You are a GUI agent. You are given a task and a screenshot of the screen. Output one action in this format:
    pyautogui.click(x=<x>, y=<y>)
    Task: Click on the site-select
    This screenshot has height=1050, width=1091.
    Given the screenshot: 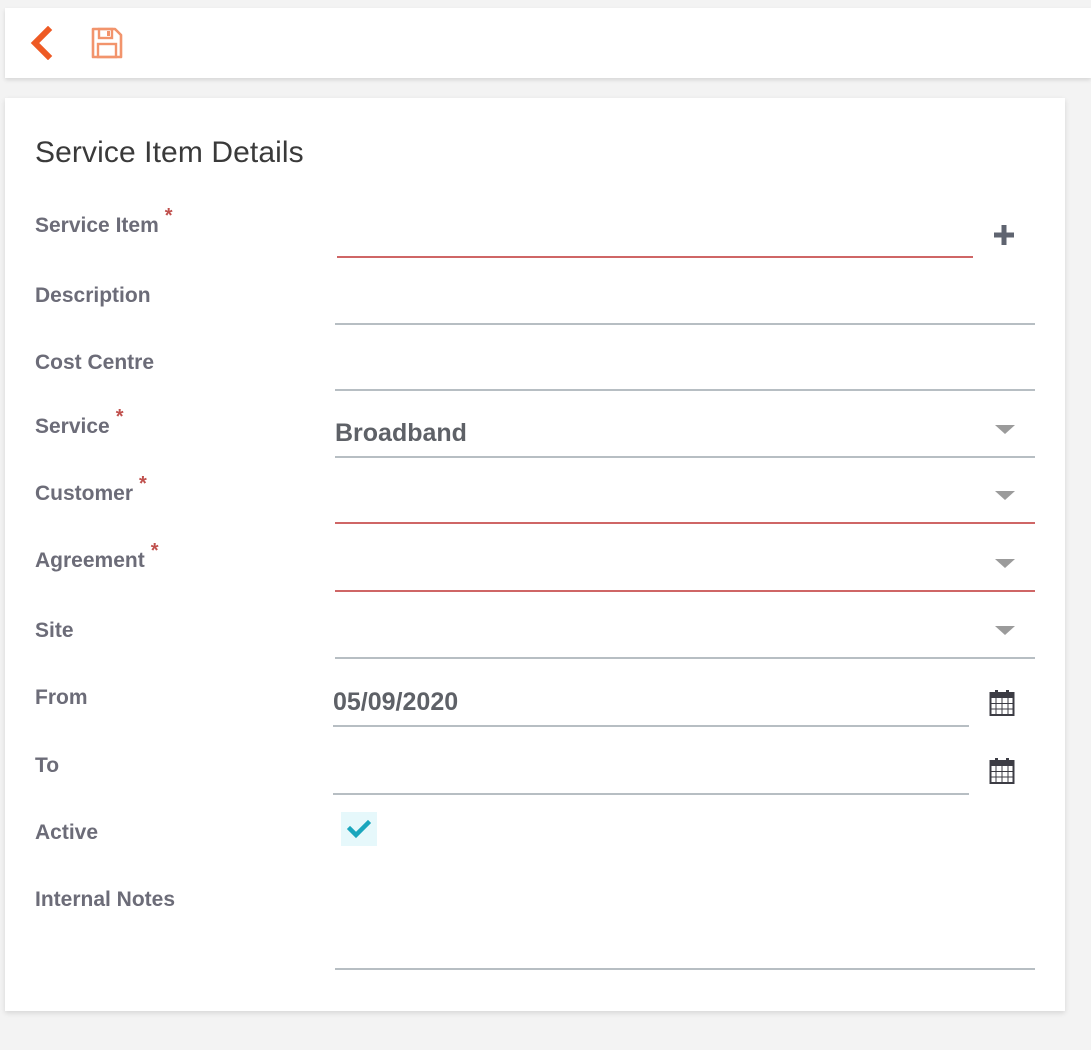 What is the action you would take?
    pyautogui.click(x=685, y=638)
    